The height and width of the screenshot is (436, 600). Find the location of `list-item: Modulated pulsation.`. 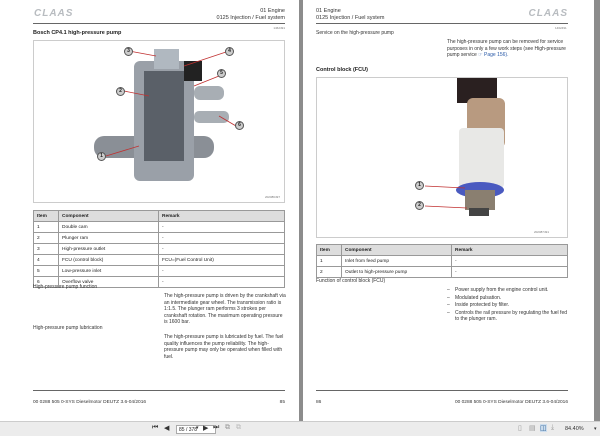

list-item: Modulated pulsation. is located at coordinates (509, 298).